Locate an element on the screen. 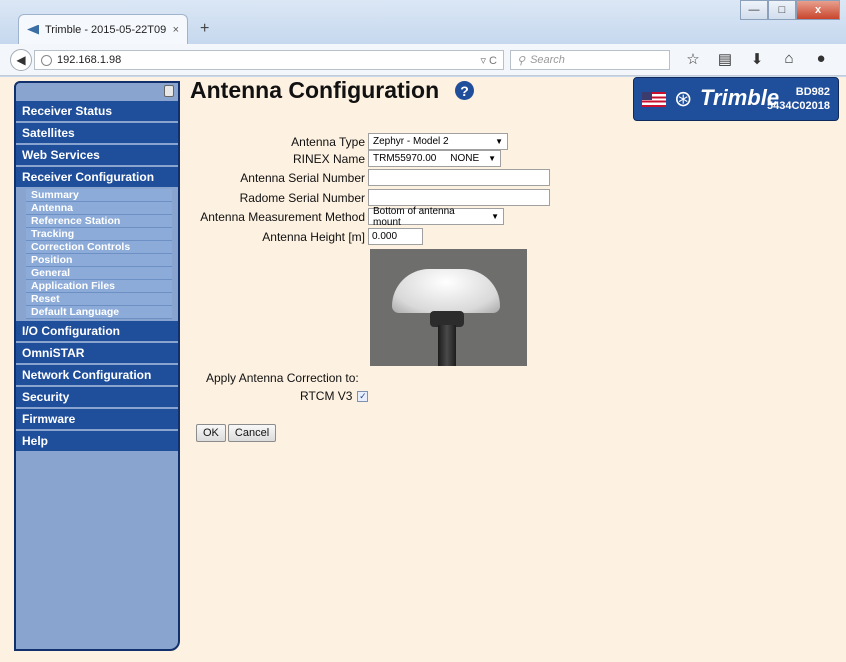 This screenshot has height=662, width=846. sidebar-item-firmware: Firmware is located at coordinates (97, 419).